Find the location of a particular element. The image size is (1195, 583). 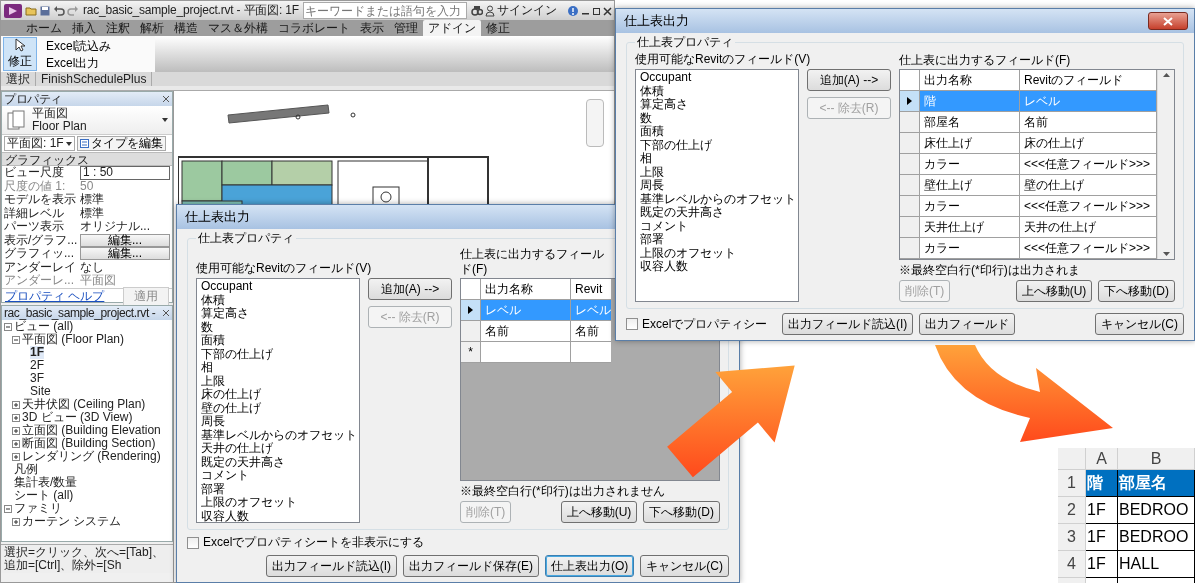

row-number: 2 is located at coordinates (1072, 510).